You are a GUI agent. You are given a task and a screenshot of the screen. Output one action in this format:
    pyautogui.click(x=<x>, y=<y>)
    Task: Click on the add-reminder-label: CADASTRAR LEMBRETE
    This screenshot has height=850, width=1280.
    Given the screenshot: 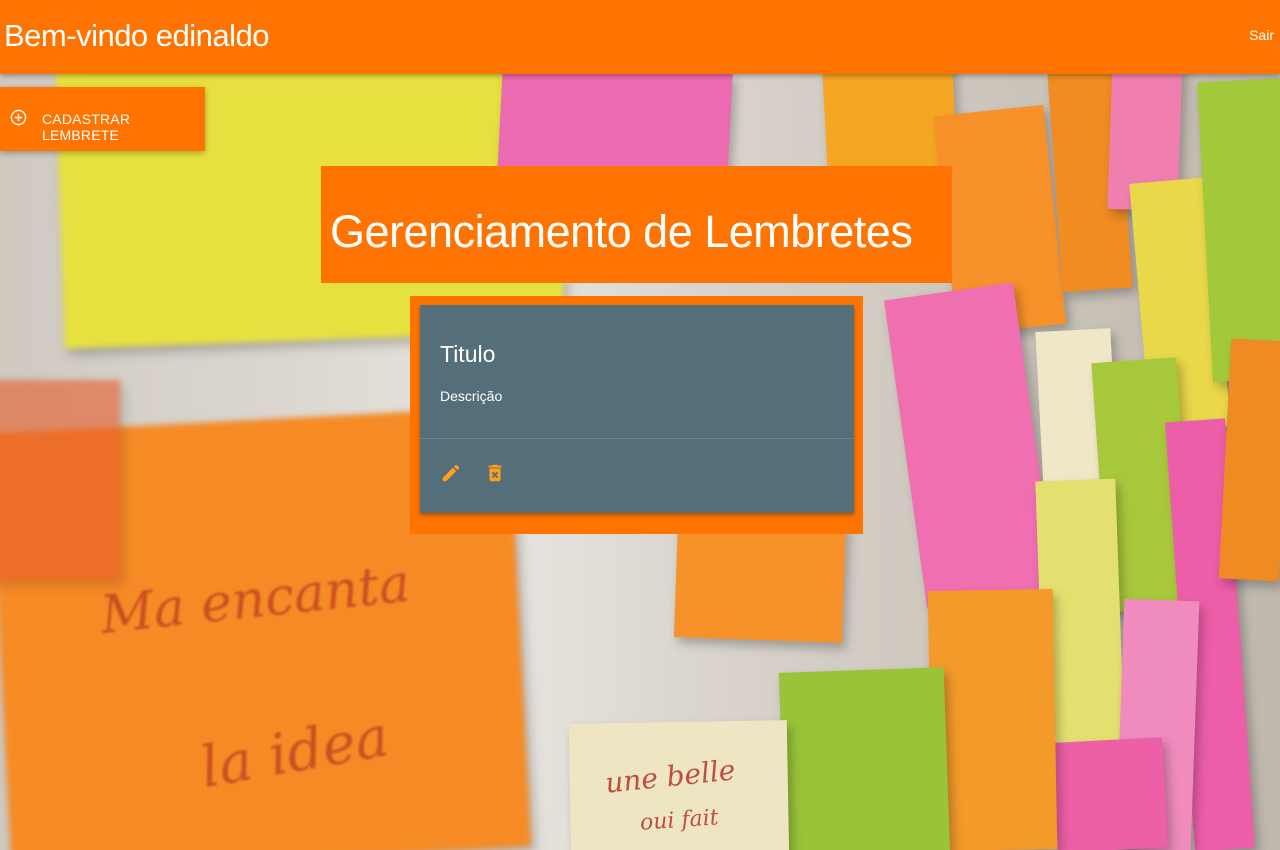 What is the action you would take?
    pyautogui.click(x=86, y=127)
    